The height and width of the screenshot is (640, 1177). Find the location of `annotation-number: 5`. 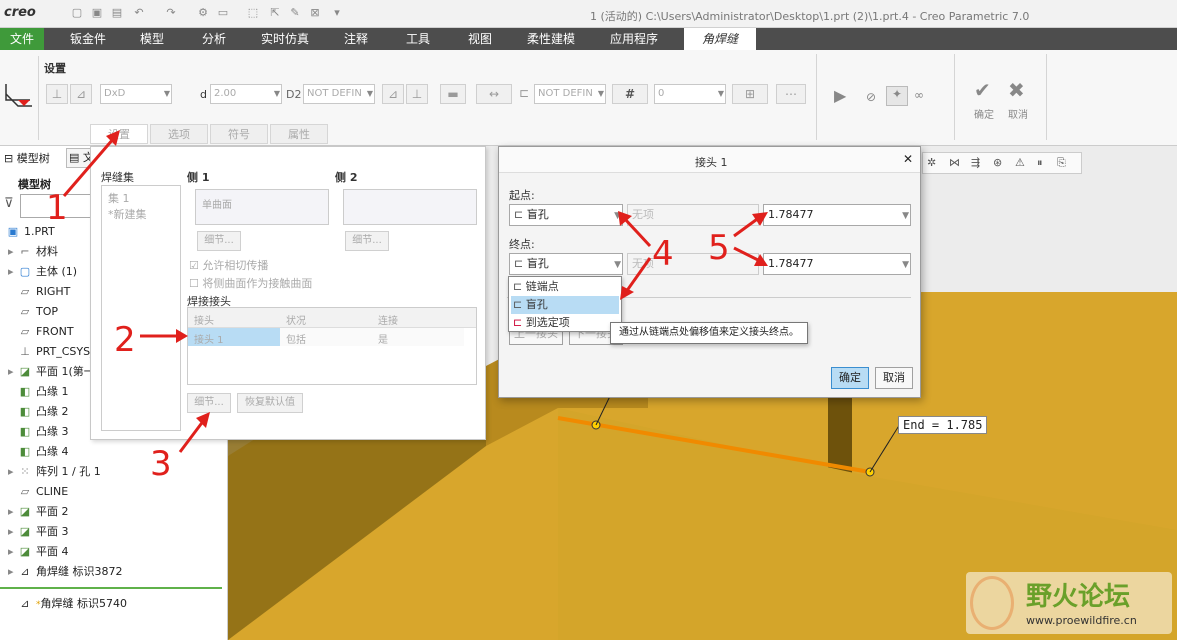

annotation-number: 5 is located at coordinates (719, 248).